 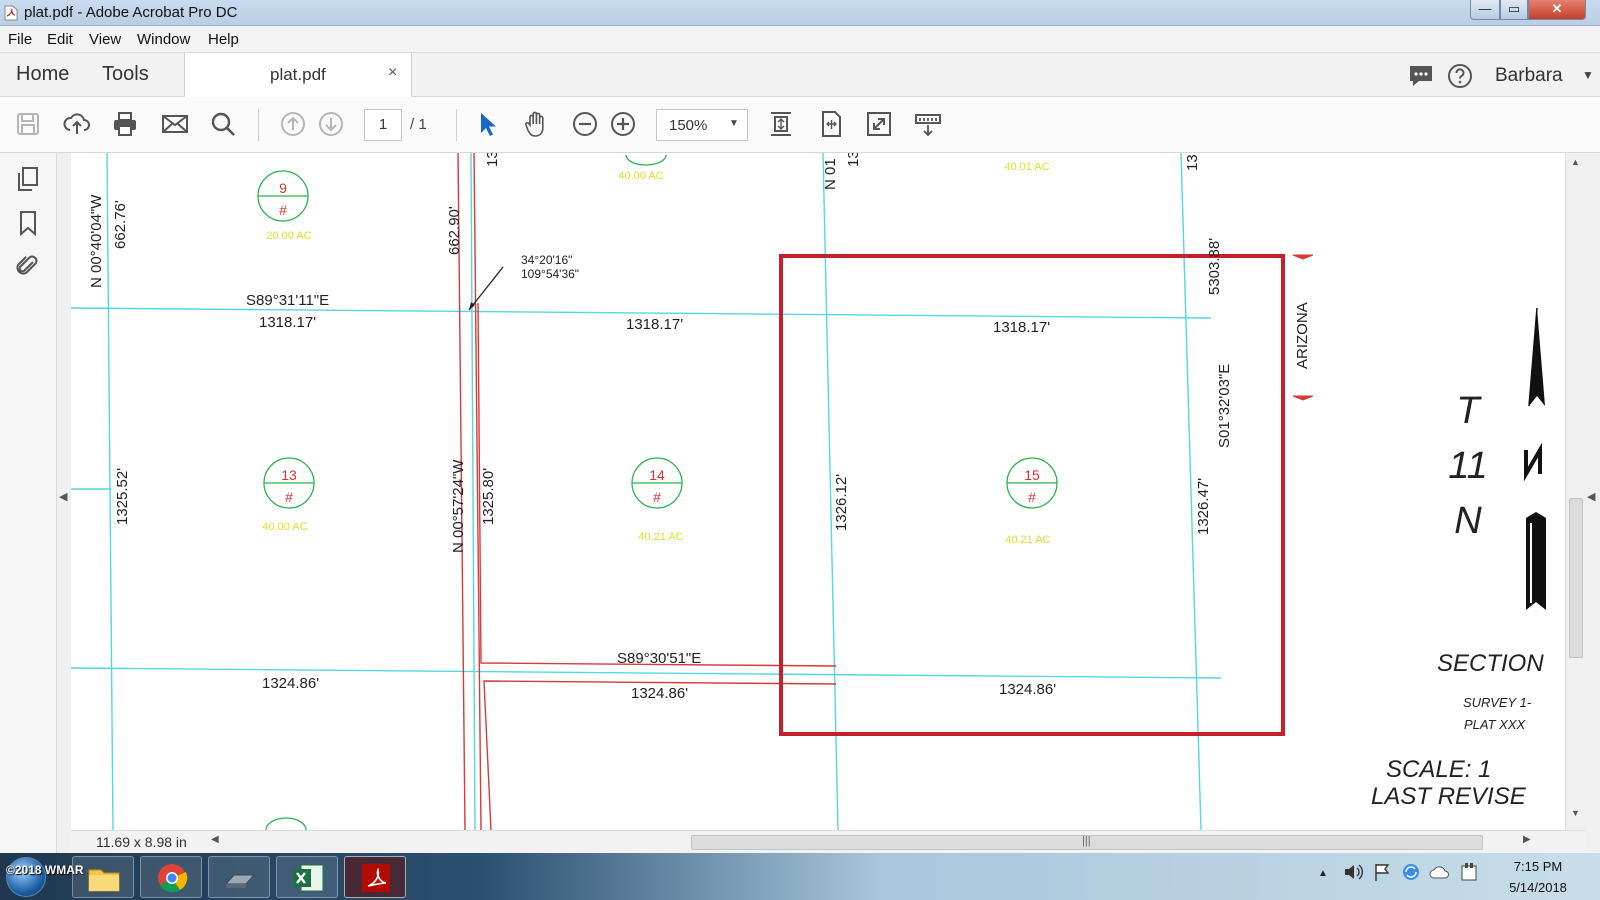 I want to click on tab-home: Home, so click(x=42, y=74).